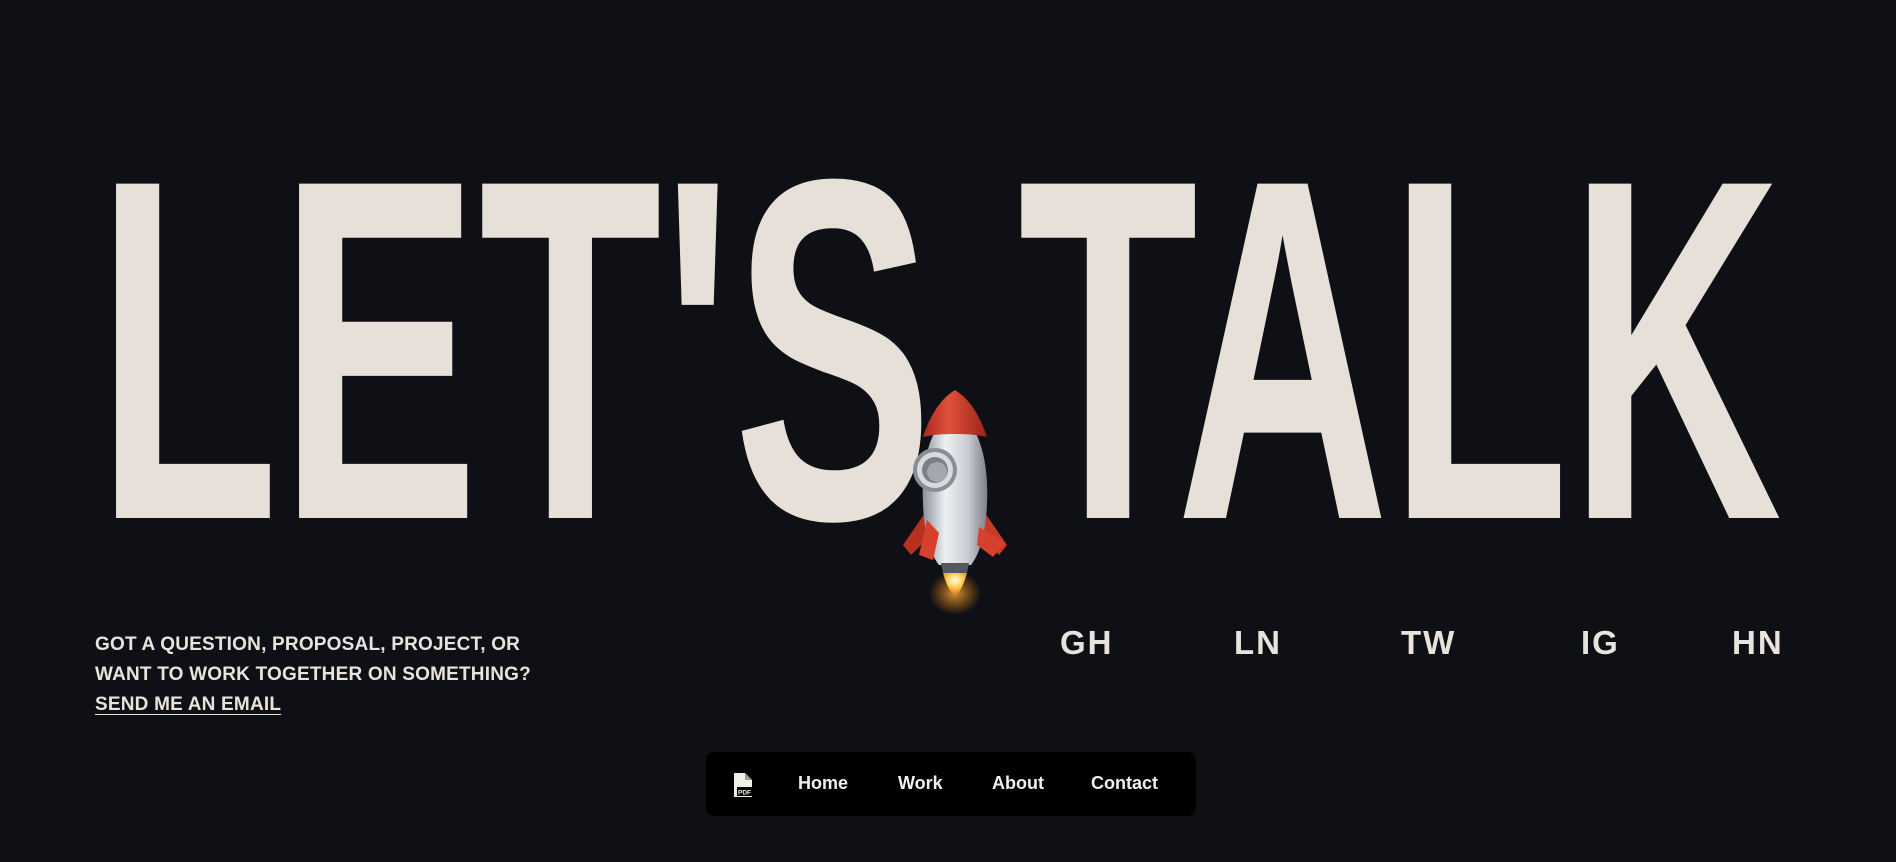 The image size is (1896, 862). Describe the element at coordinates (1124, 783) in the screenshot. I see `nav-contact: Contact` at that location.